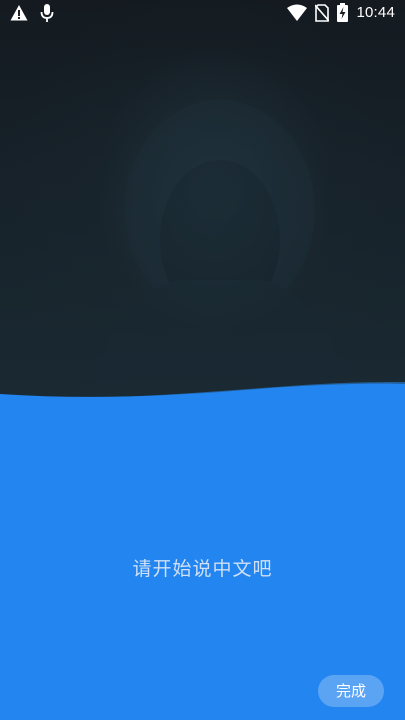  Describe the element at coordinates (343, 12) in the screenshot. I see `battery-charging-icon` at that location.